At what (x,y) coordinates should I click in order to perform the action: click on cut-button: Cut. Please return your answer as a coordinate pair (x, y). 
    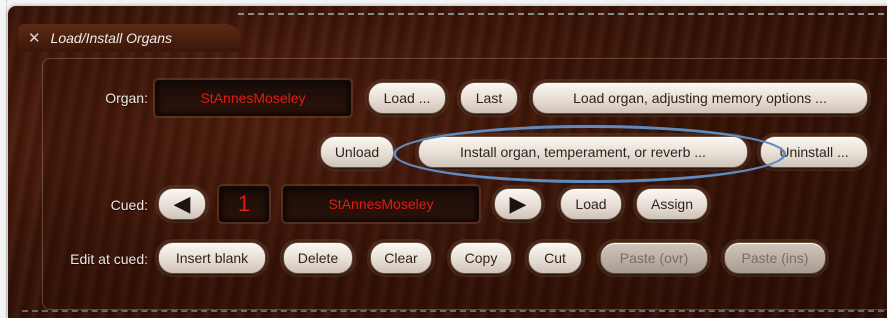
    Looking at the image, I should click on (555, 258).